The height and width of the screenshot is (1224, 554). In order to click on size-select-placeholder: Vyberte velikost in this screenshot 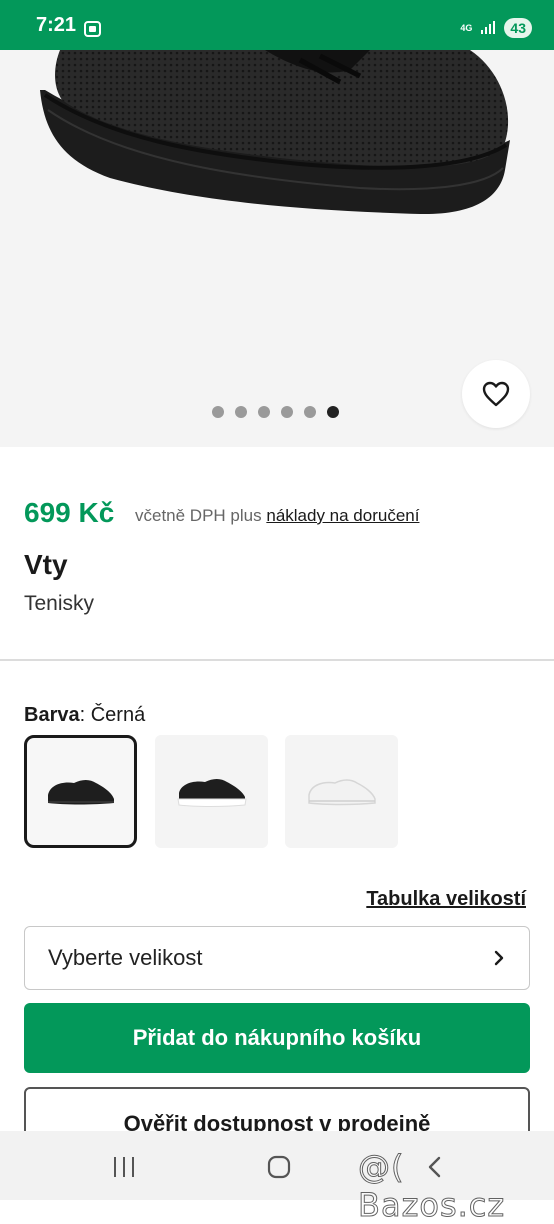, I will do `click(125, 957)`.